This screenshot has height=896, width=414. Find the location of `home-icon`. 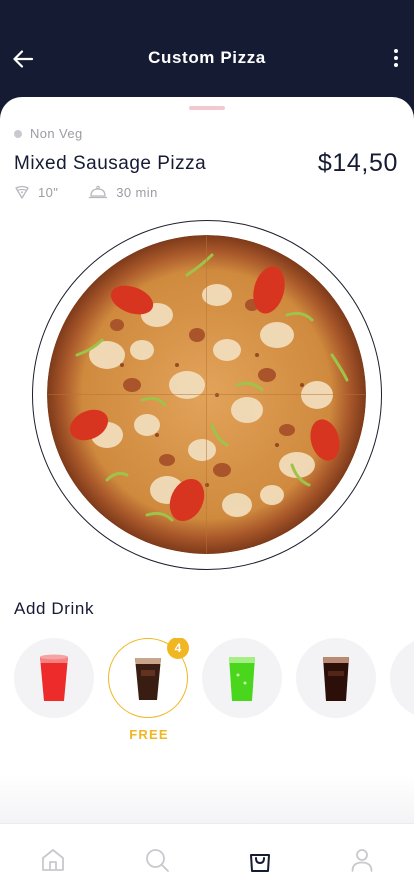

home-icon is located at coordinates (53, 860).